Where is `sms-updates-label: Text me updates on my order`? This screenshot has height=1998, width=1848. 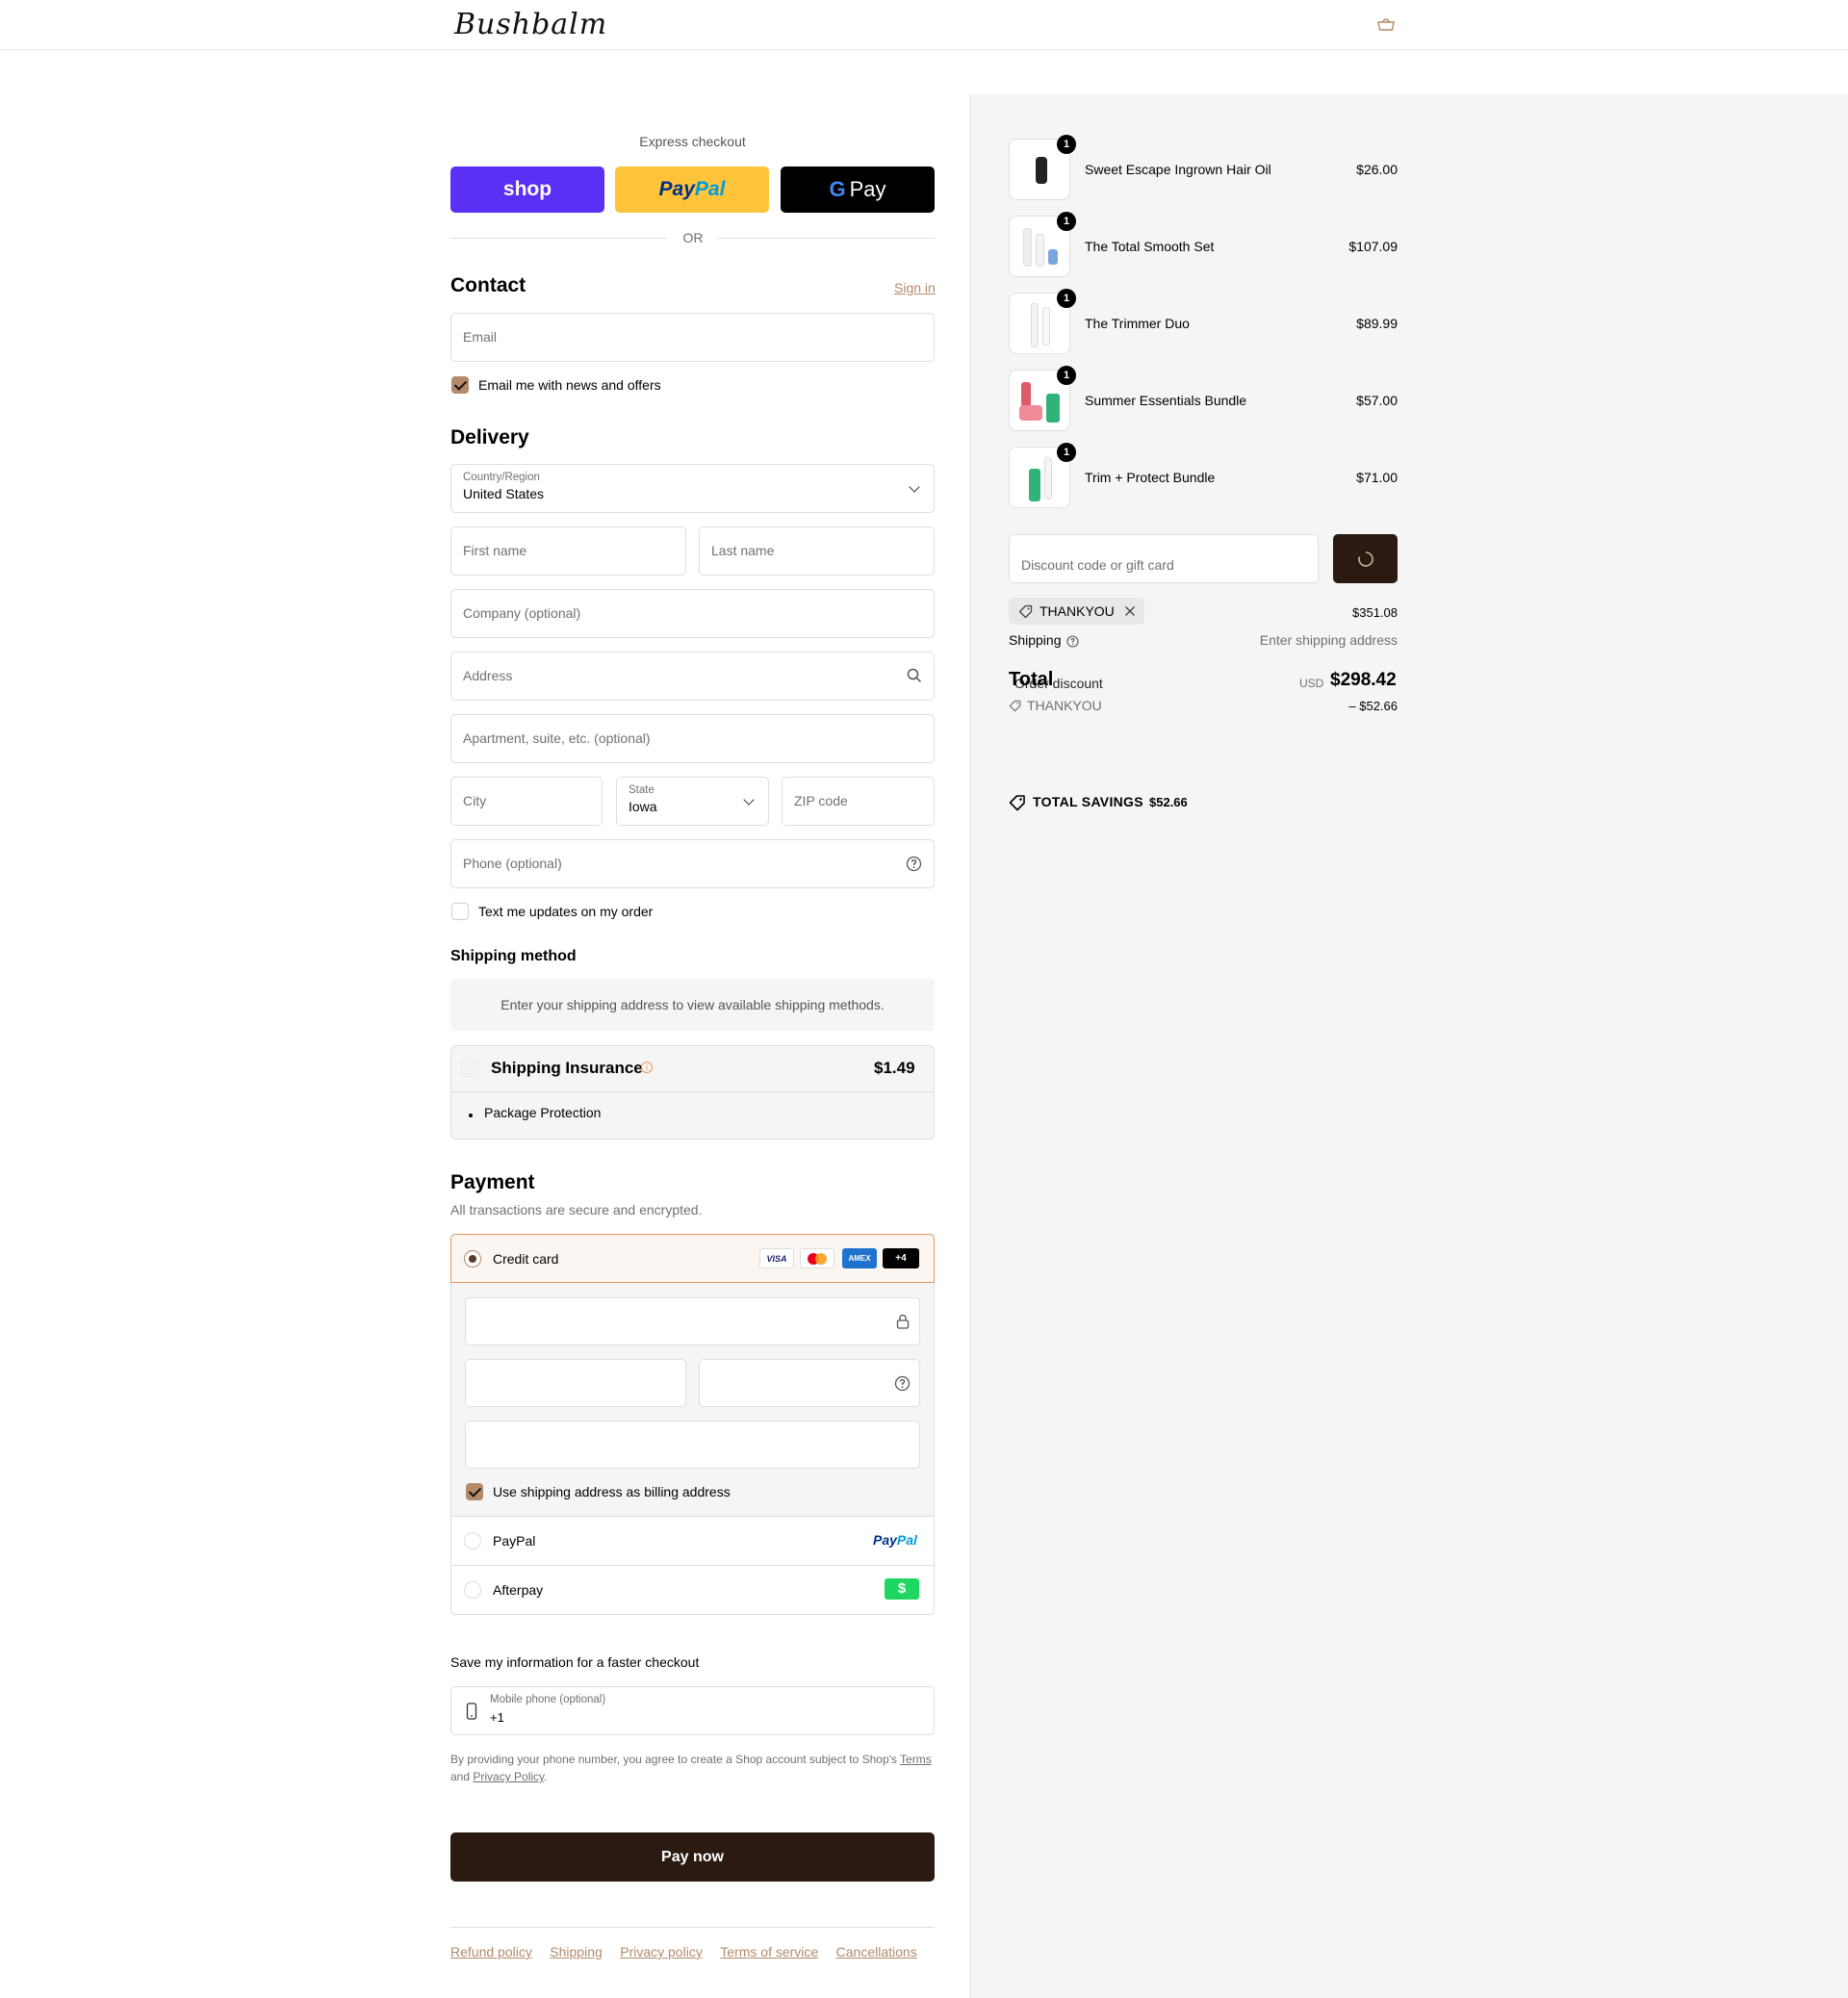 sms-updates-label: Text me updates on my order is located at coordinates (566, 911).